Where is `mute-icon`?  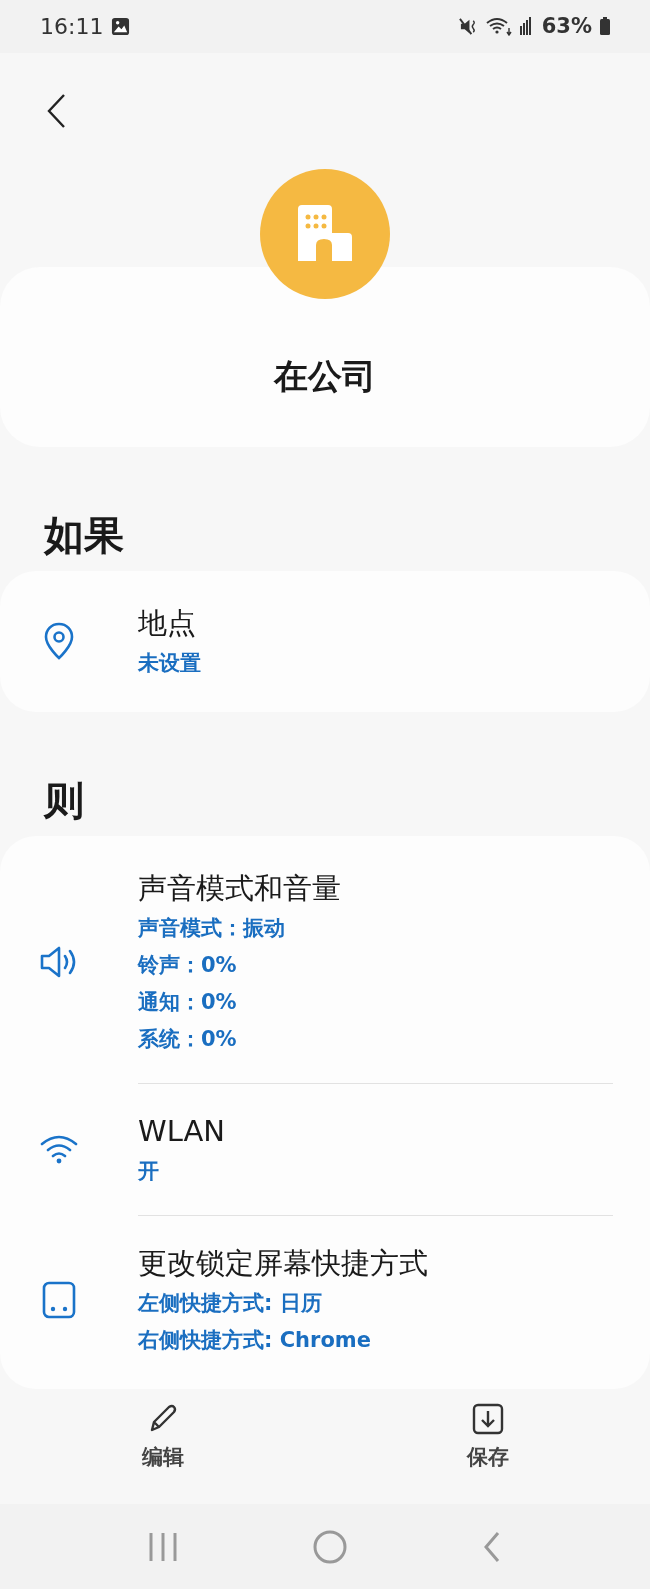 mute-icon is located at coordinates (468, 26).